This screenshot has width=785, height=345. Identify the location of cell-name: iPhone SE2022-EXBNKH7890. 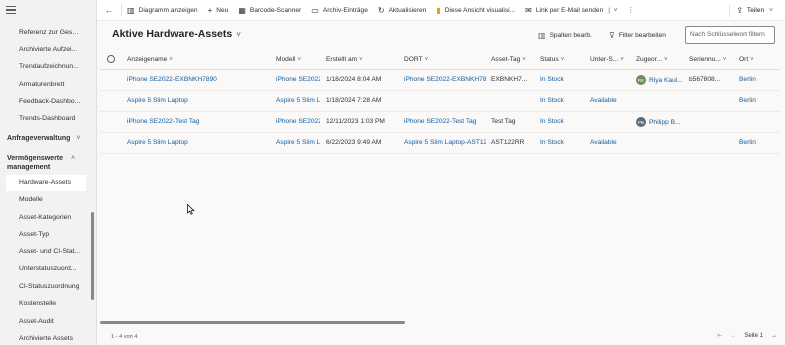
(200, 79).